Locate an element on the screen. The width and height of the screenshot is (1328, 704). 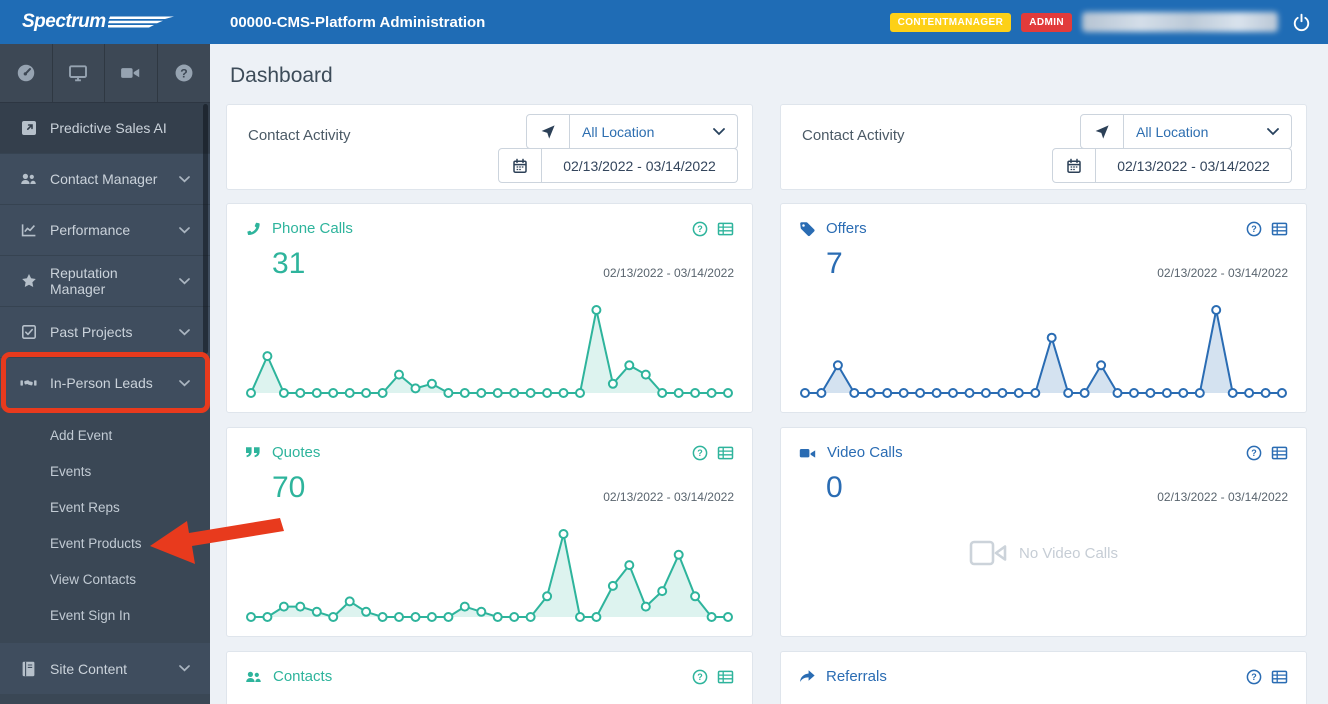
quote-icon is located at coordinates (253, 451).